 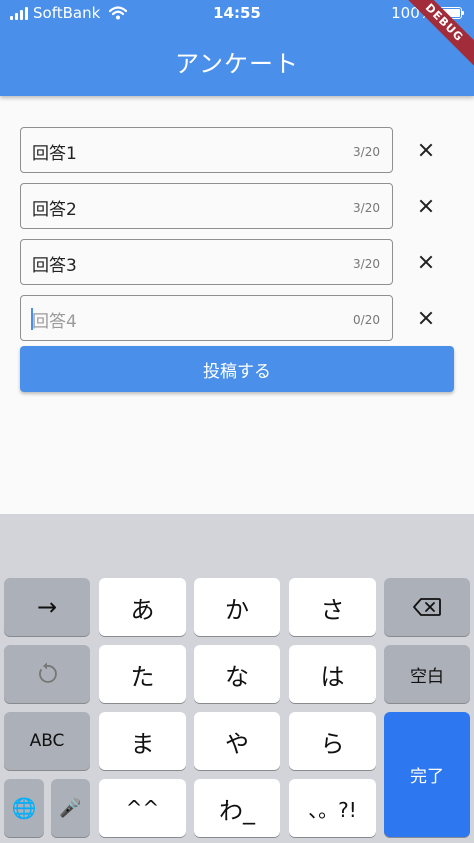 What do you see at coordinates (366, 264) in the screenshot?
I see `char-counter-3: 3/20` at bounding box center [366, 264].